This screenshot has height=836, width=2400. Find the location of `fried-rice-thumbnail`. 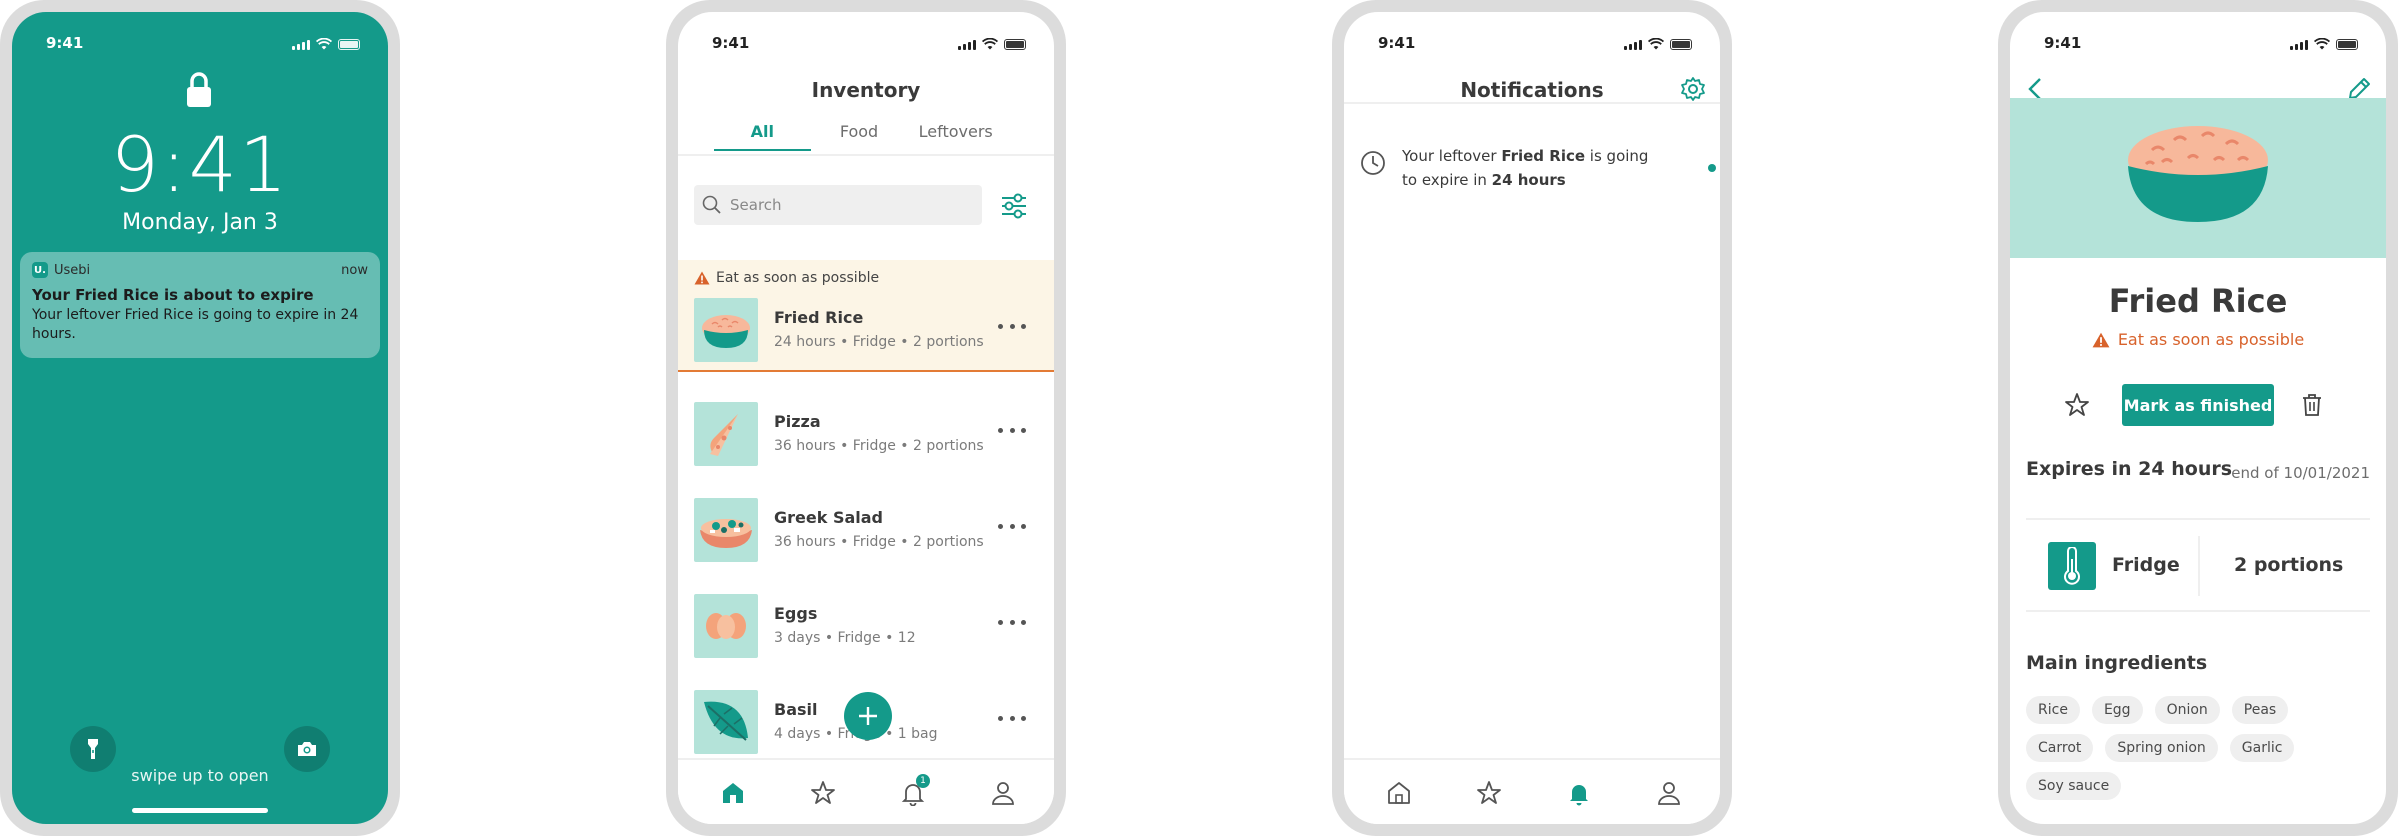

fried-rice-thumbnail is located at coordinates (726, 330).